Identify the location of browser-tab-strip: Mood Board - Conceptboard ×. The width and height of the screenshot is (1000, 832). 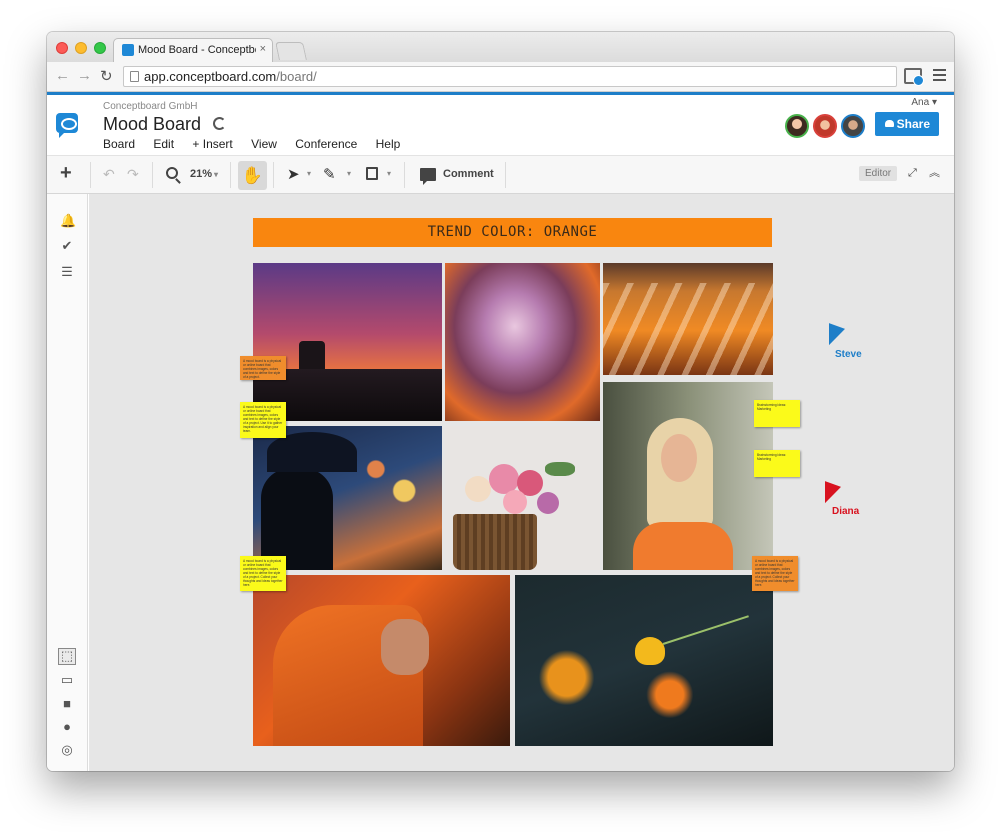
(500, 47).